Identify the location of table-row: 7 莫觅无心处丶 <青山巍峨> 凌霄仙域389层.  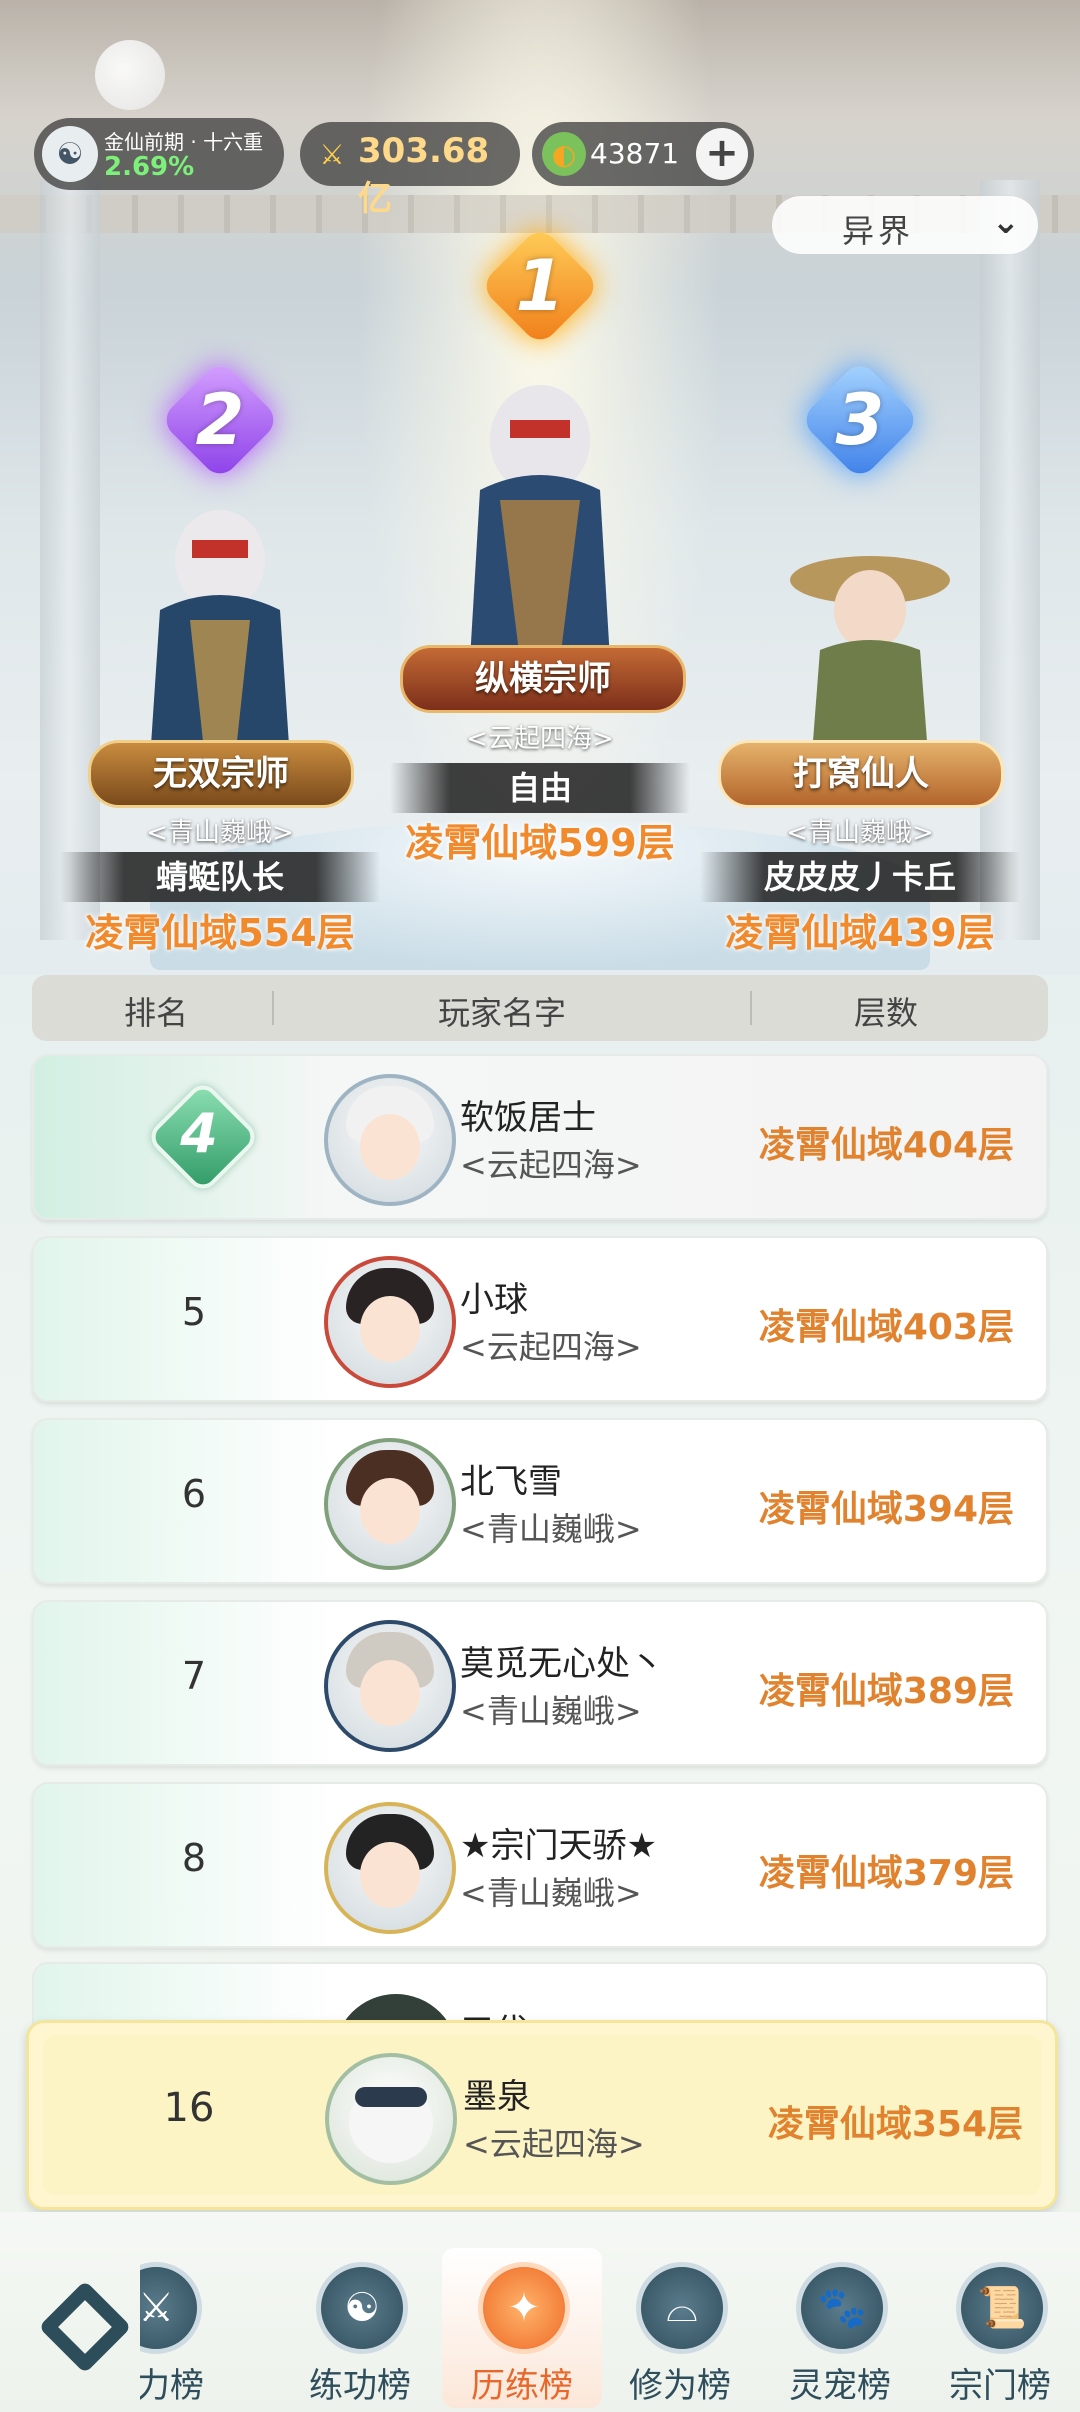
(540, 1683).